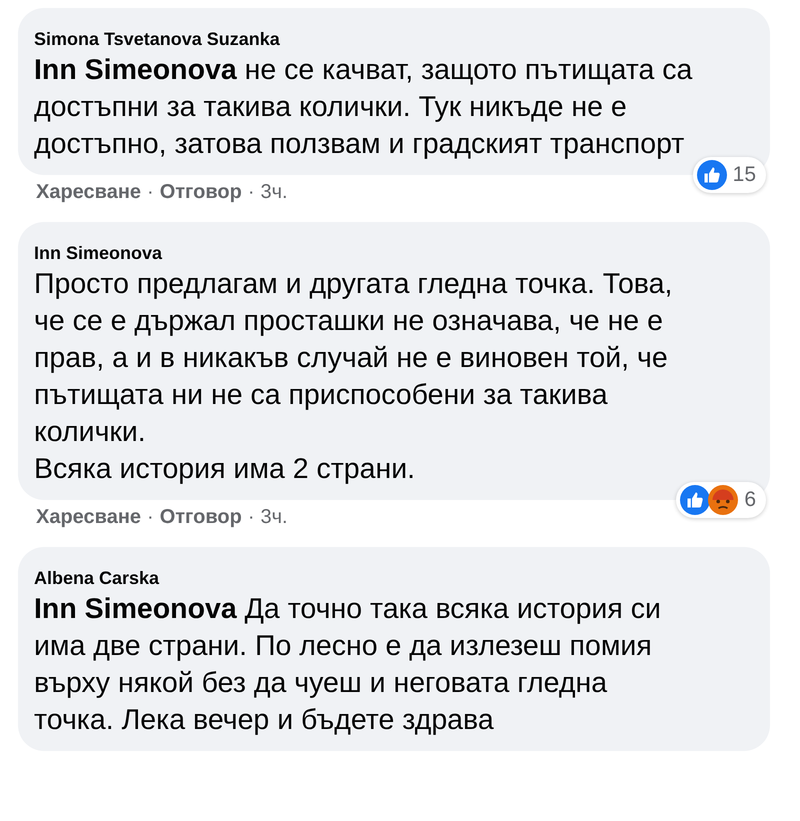 The width and height of the screenshot is (800, 821). What do you see at coordinates (729, 175) in the screenshot?
I see `reaction-count: 15` at bounding box center [729, 175].